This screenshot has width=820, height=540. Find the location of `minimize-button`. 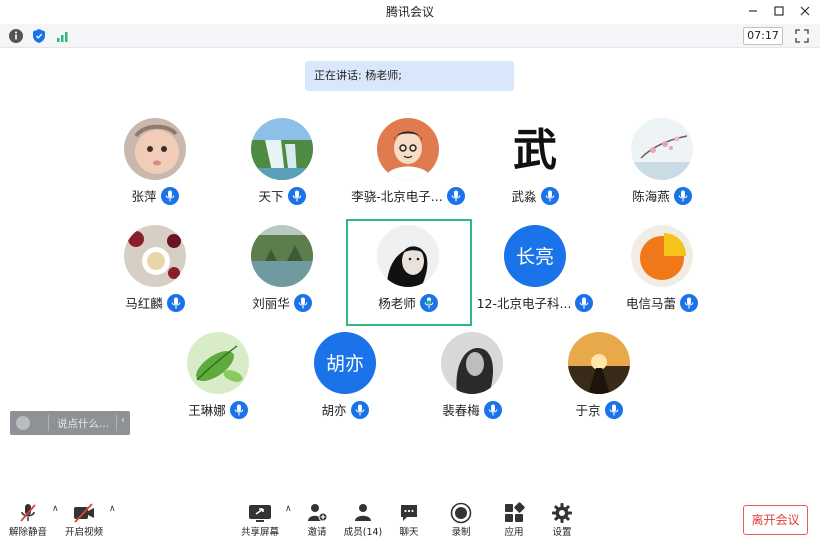

minimize-button is located at coordinates (753, 11).